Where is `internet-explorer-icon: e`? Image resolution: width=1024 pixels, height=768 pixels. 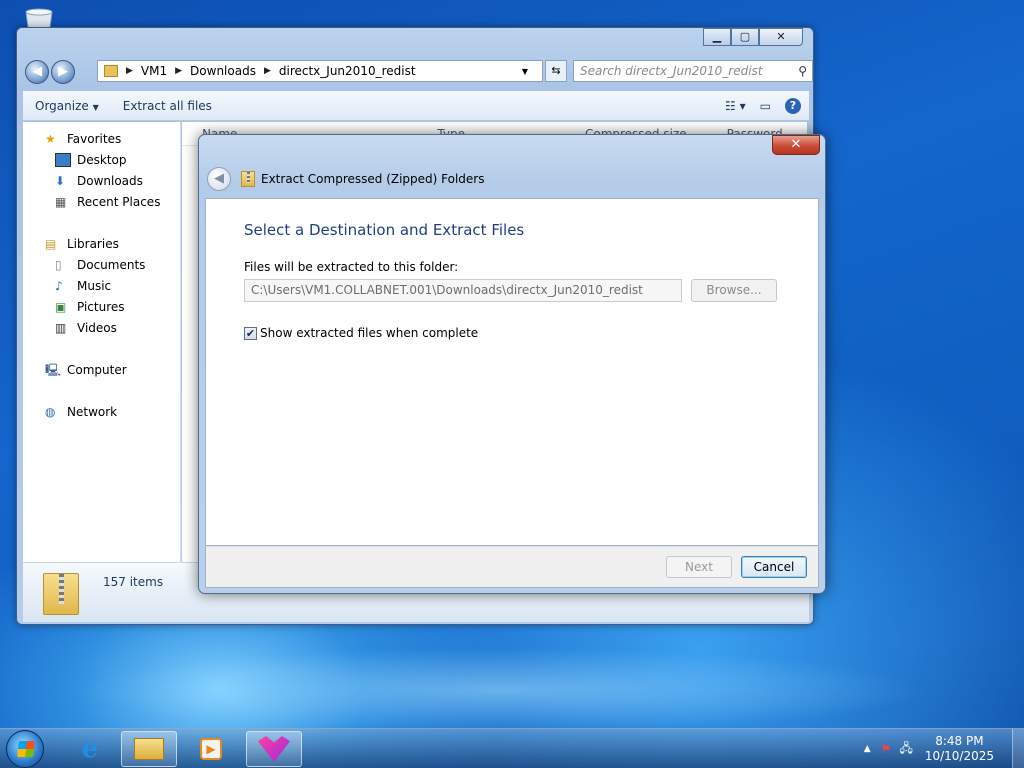
internet-explorer-icon: e is located at coordinates (90, 749).